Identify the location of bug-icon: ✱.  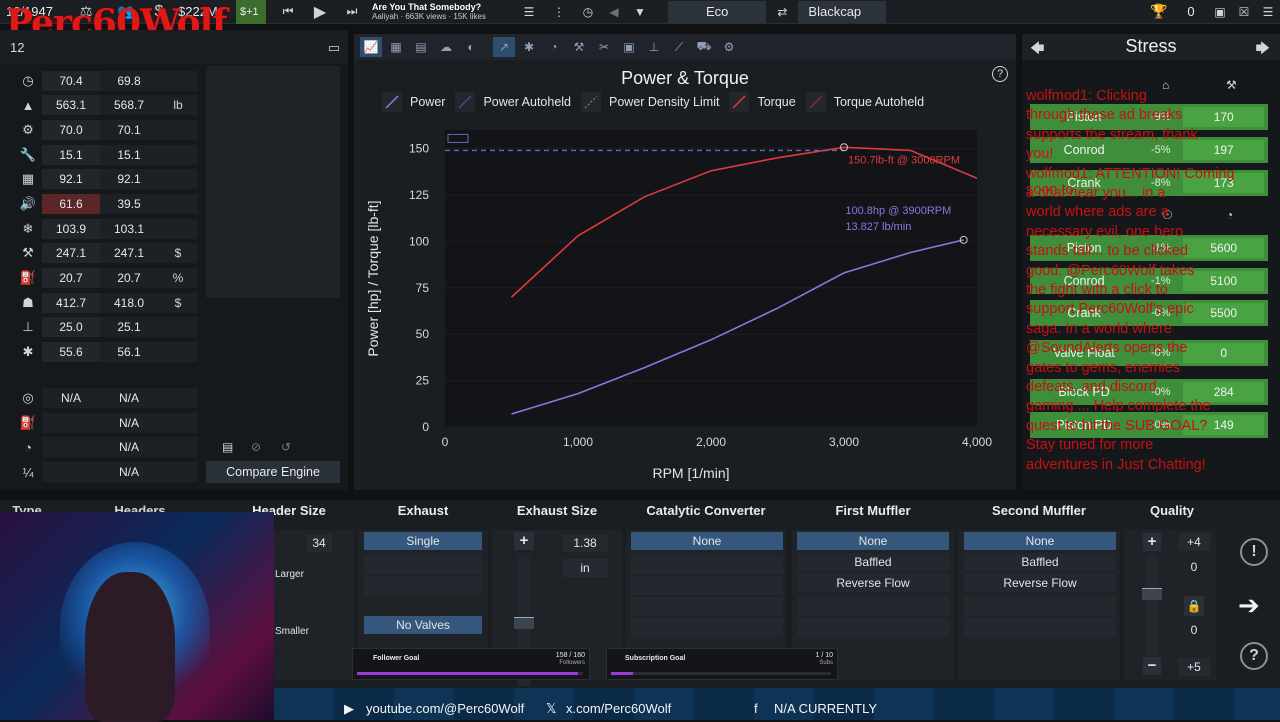
(529, 47).